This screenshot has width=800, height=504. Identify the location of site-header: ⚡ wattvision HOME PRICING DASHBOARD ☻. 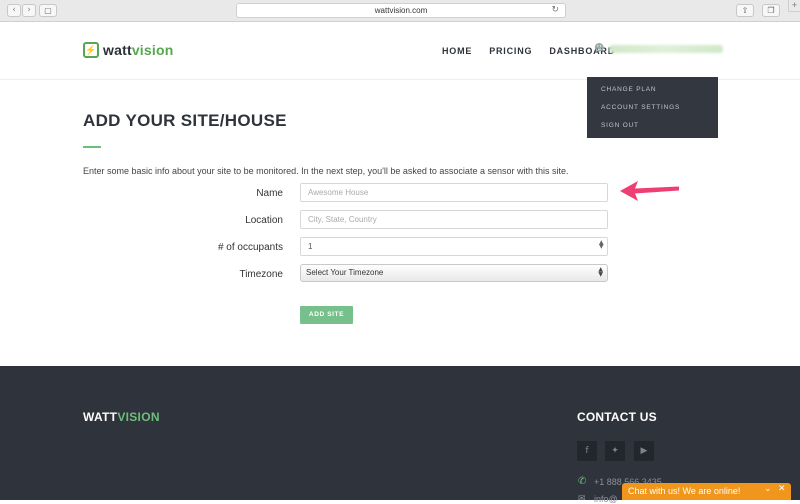
(400, 51).